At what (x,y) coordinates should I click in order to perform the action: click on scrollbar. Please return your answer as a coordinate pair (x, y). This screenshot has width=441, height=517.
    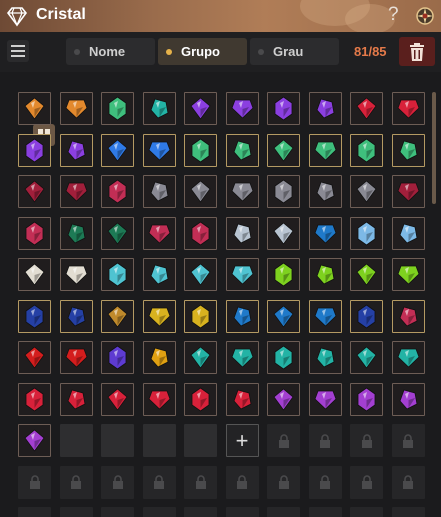
    Looking at the image, I should click on (434, 148).